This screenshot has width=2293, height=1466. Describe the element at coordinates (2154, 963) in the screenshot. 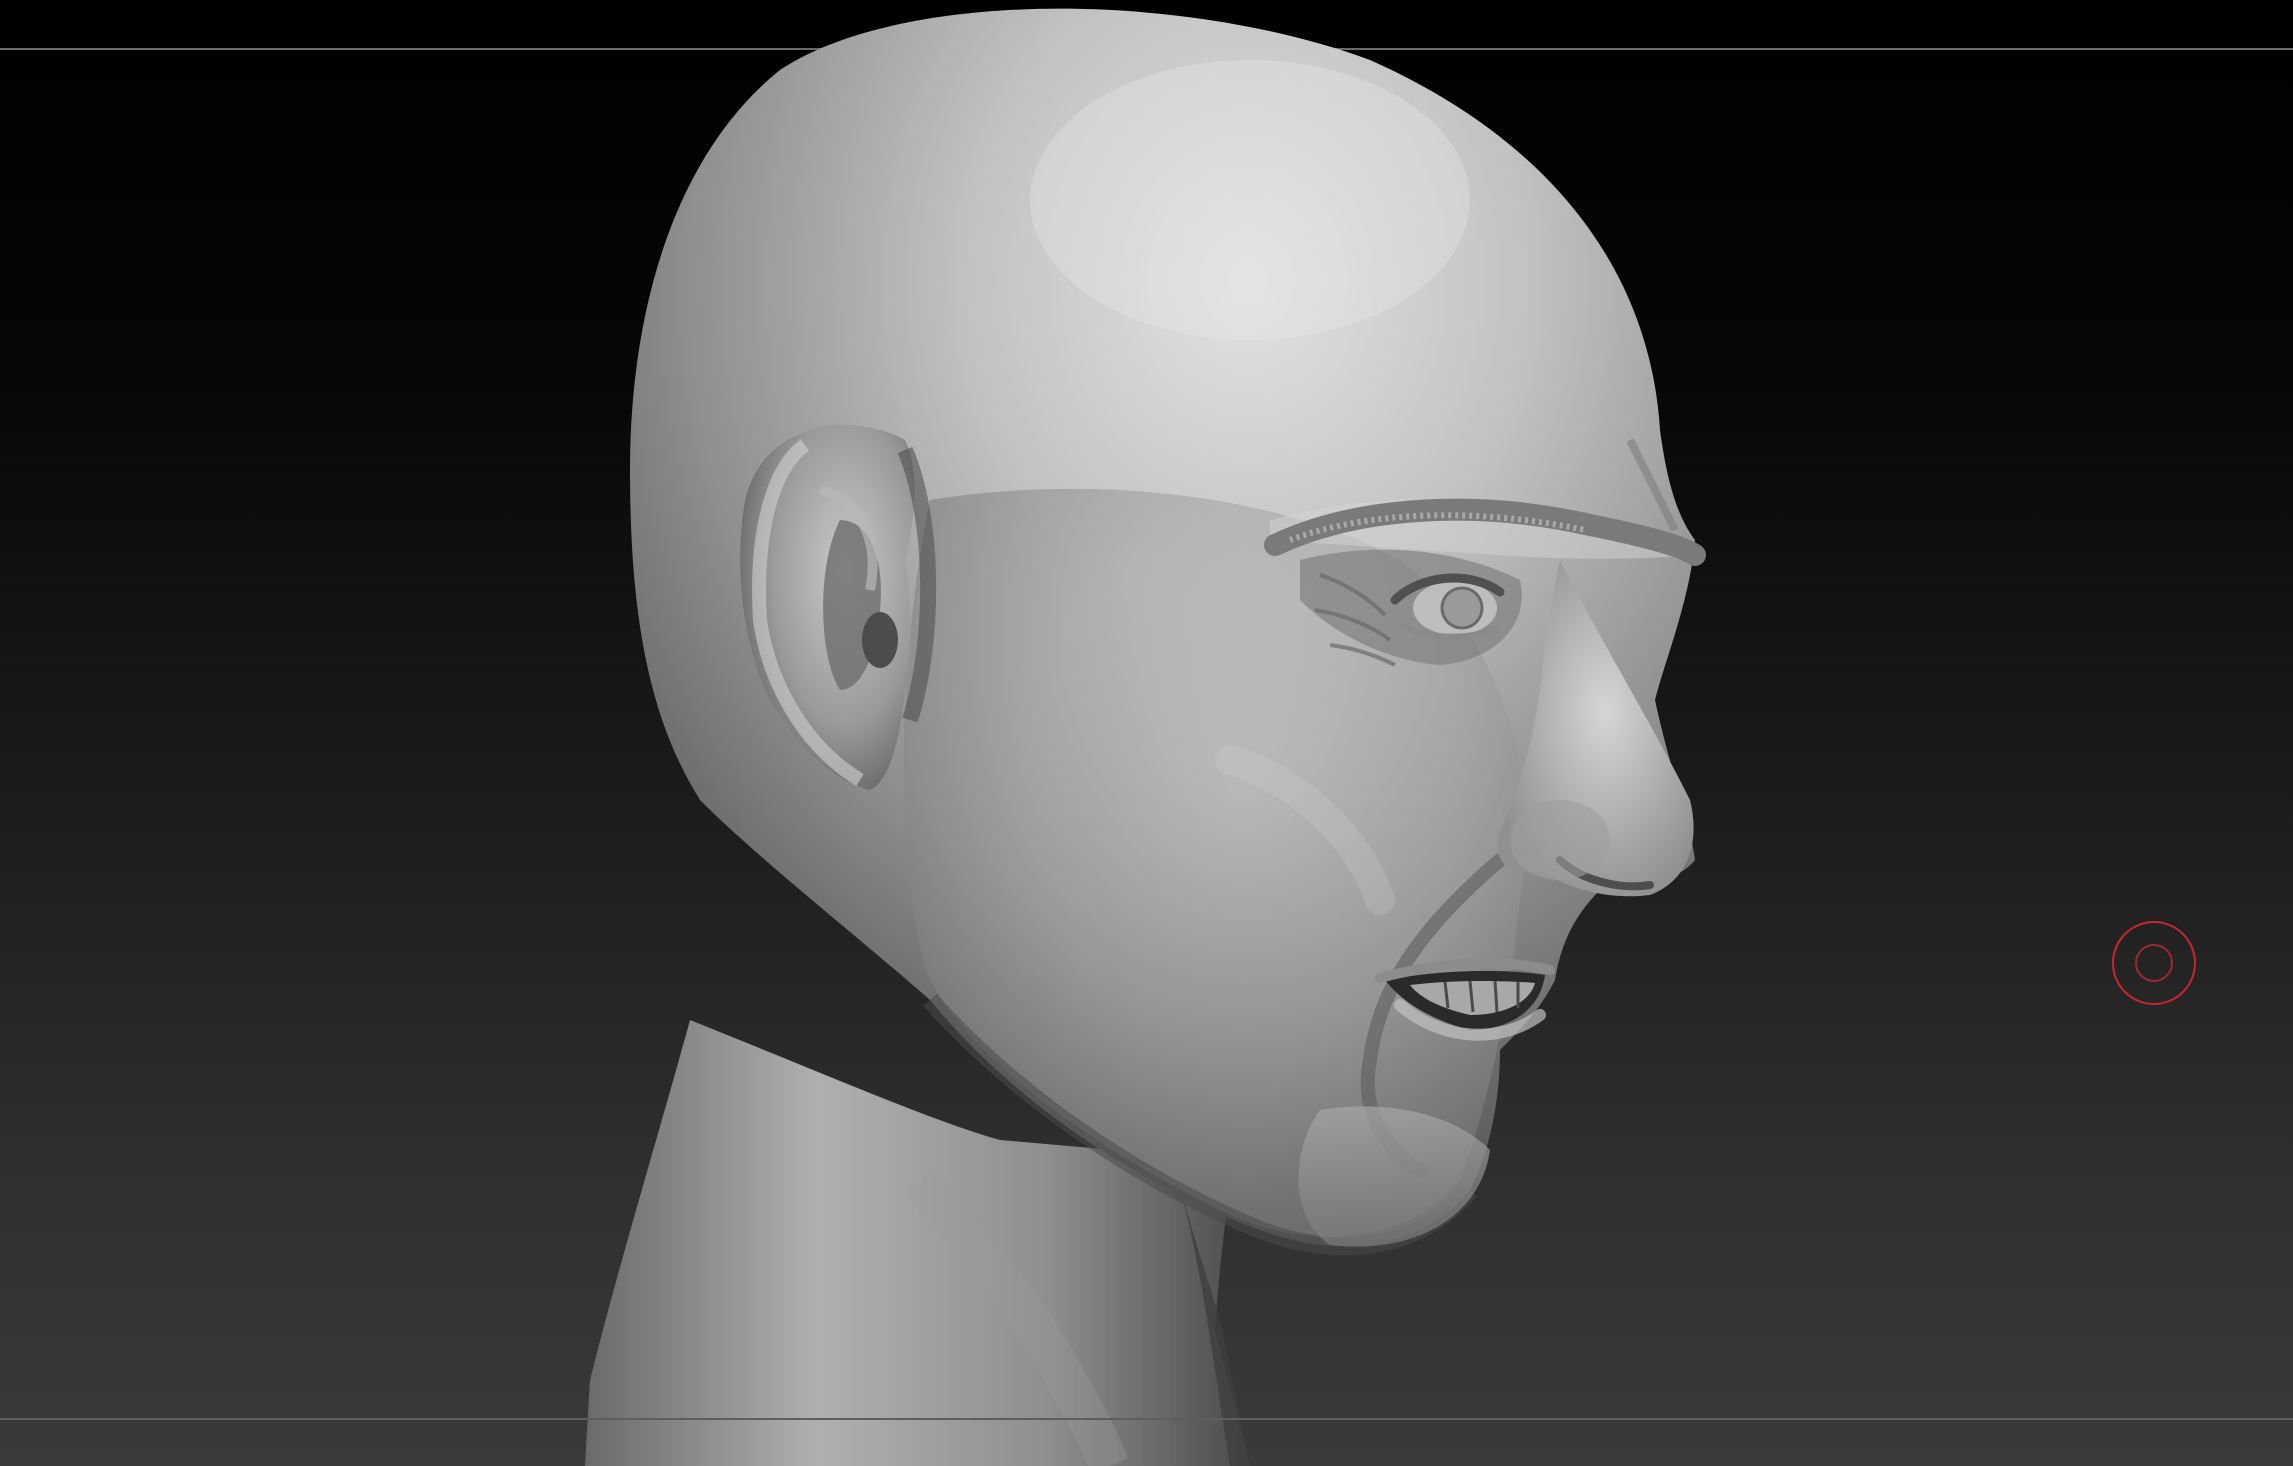

I see `brush-cursor-icon` at that location.